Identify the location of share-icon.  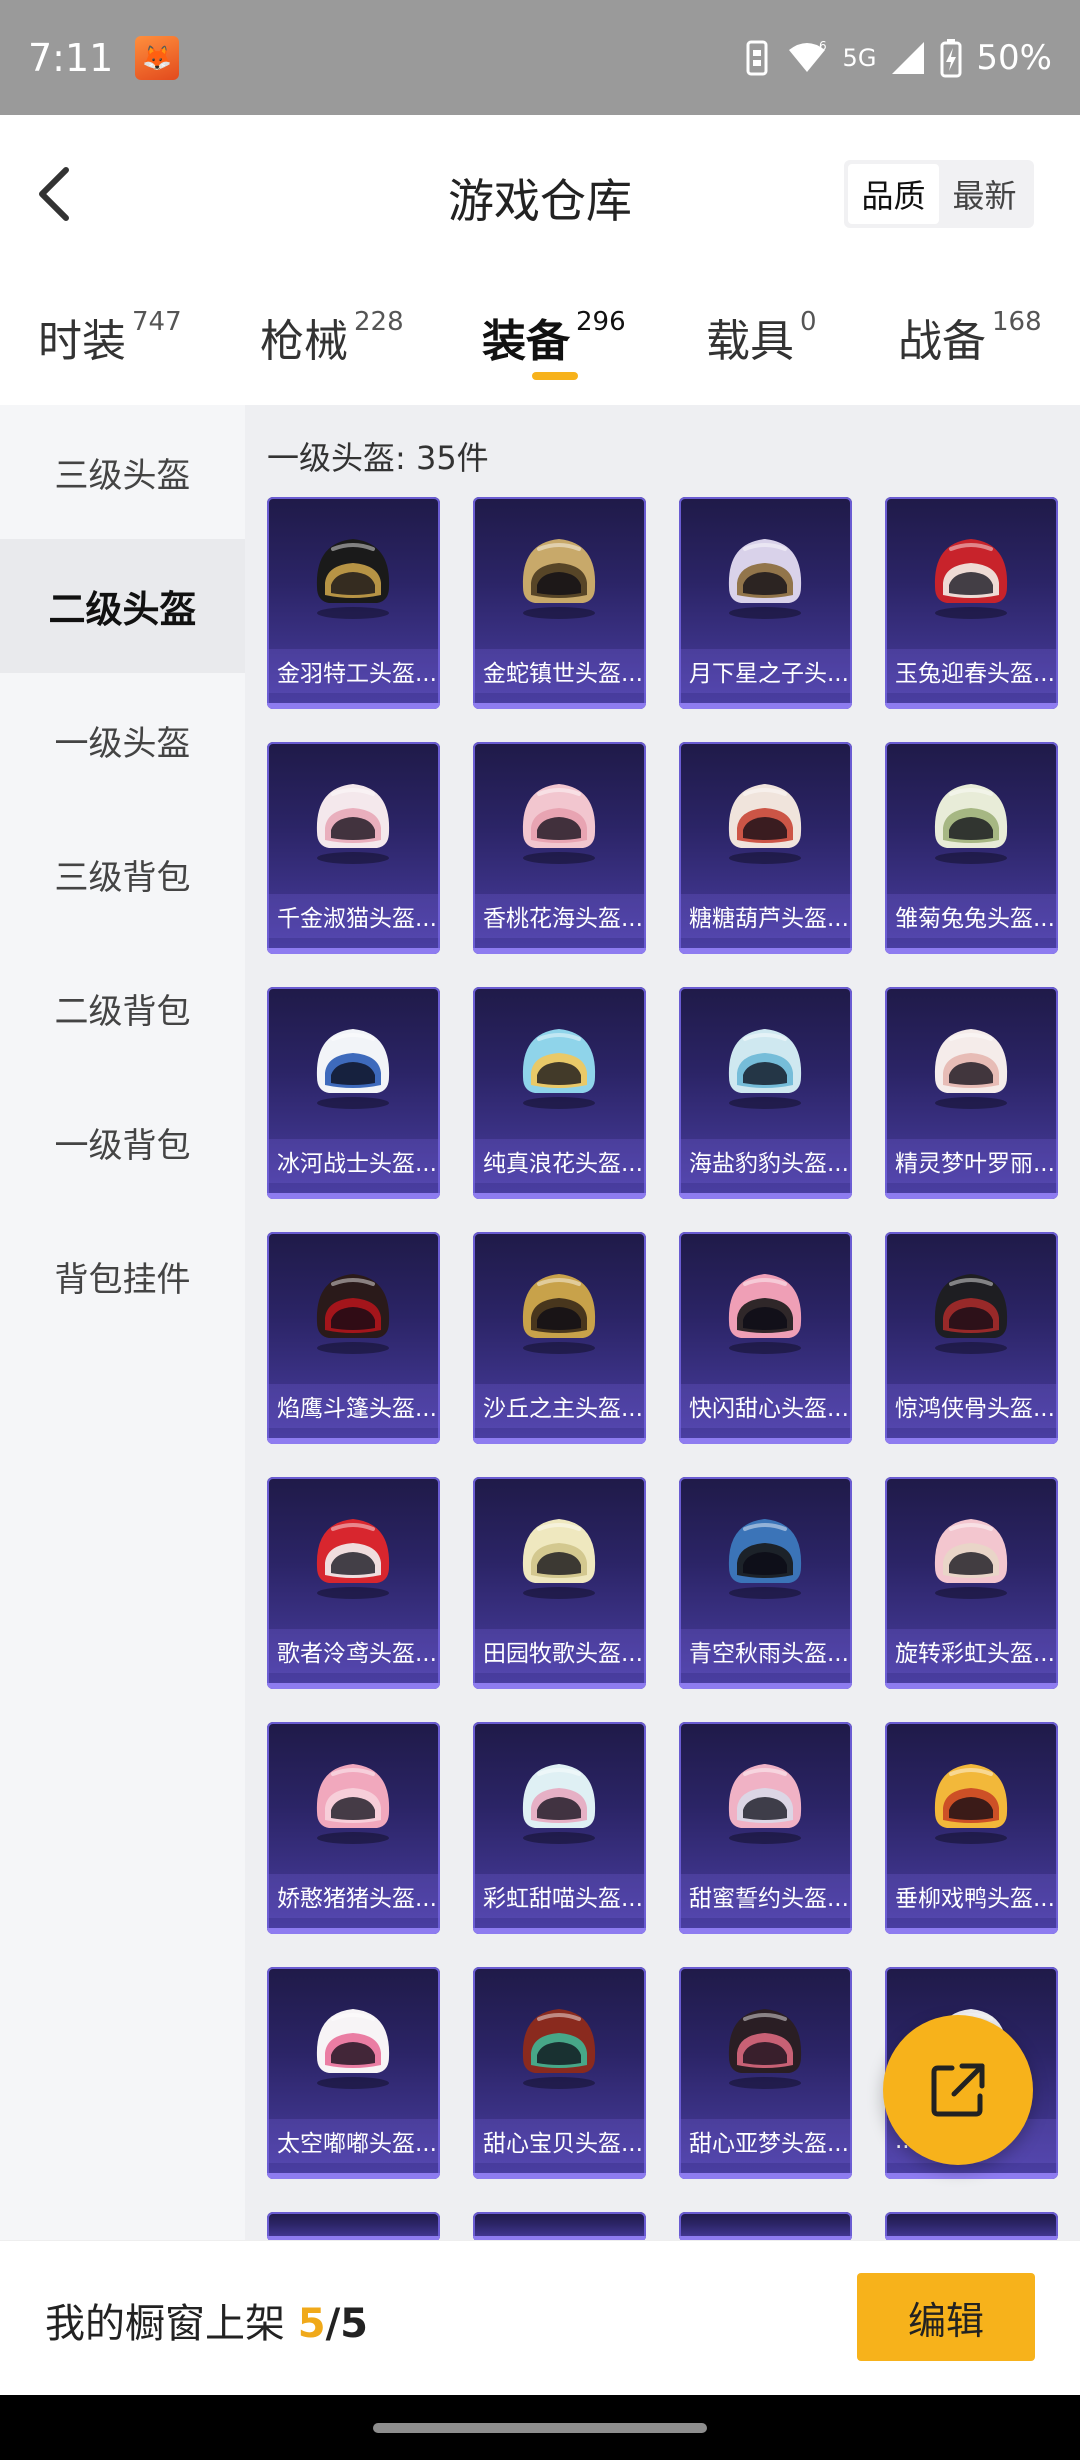
(958, 2090).